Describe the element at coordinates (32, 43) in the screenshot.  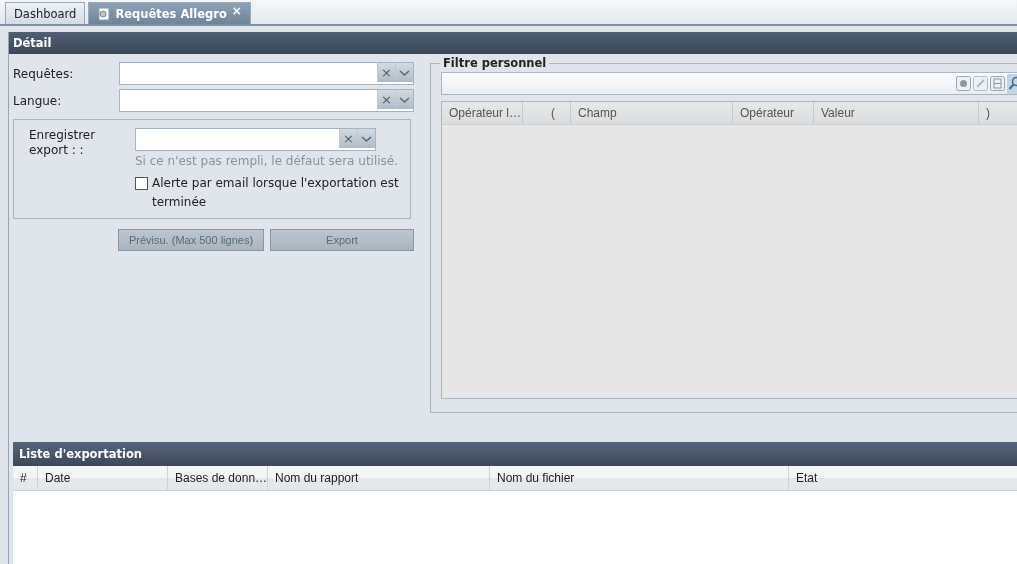
I see `panel-title: Détail` at that location.